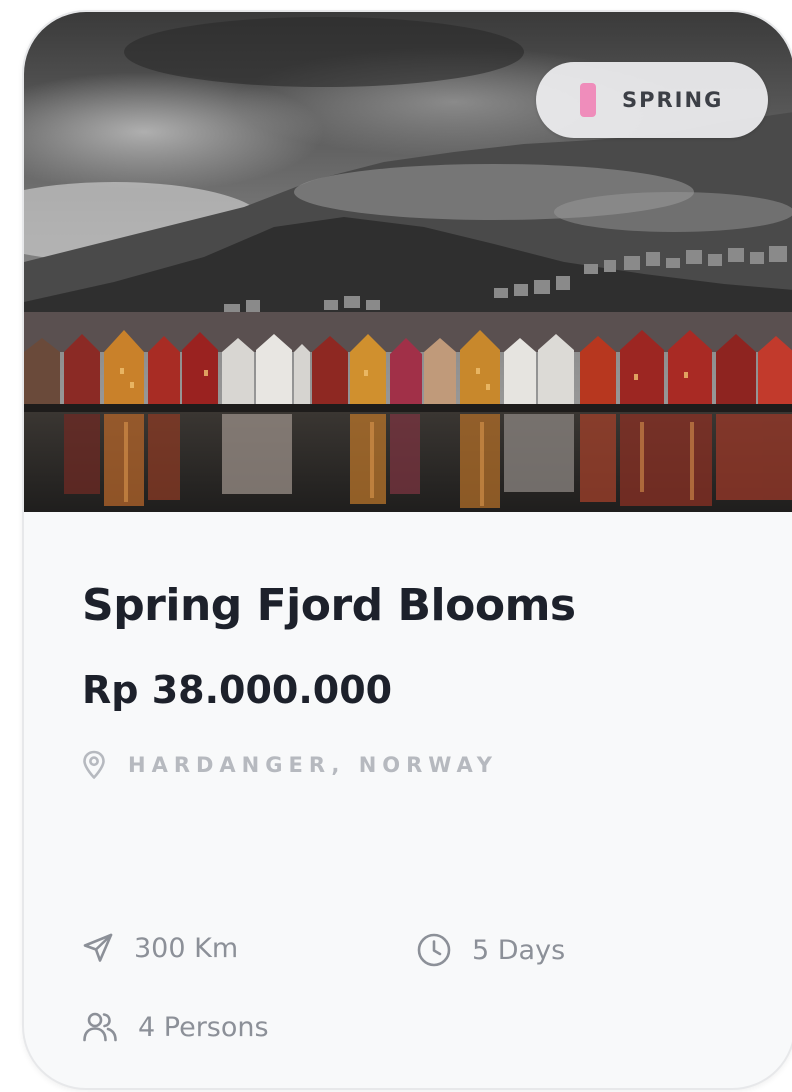 This screenshot has width=792, height=1092. What do you see at coordinates (329, 605) in the screenshot?
I see `tour-title: Spring Fjord Blooms` at bounding box center [329, 605].